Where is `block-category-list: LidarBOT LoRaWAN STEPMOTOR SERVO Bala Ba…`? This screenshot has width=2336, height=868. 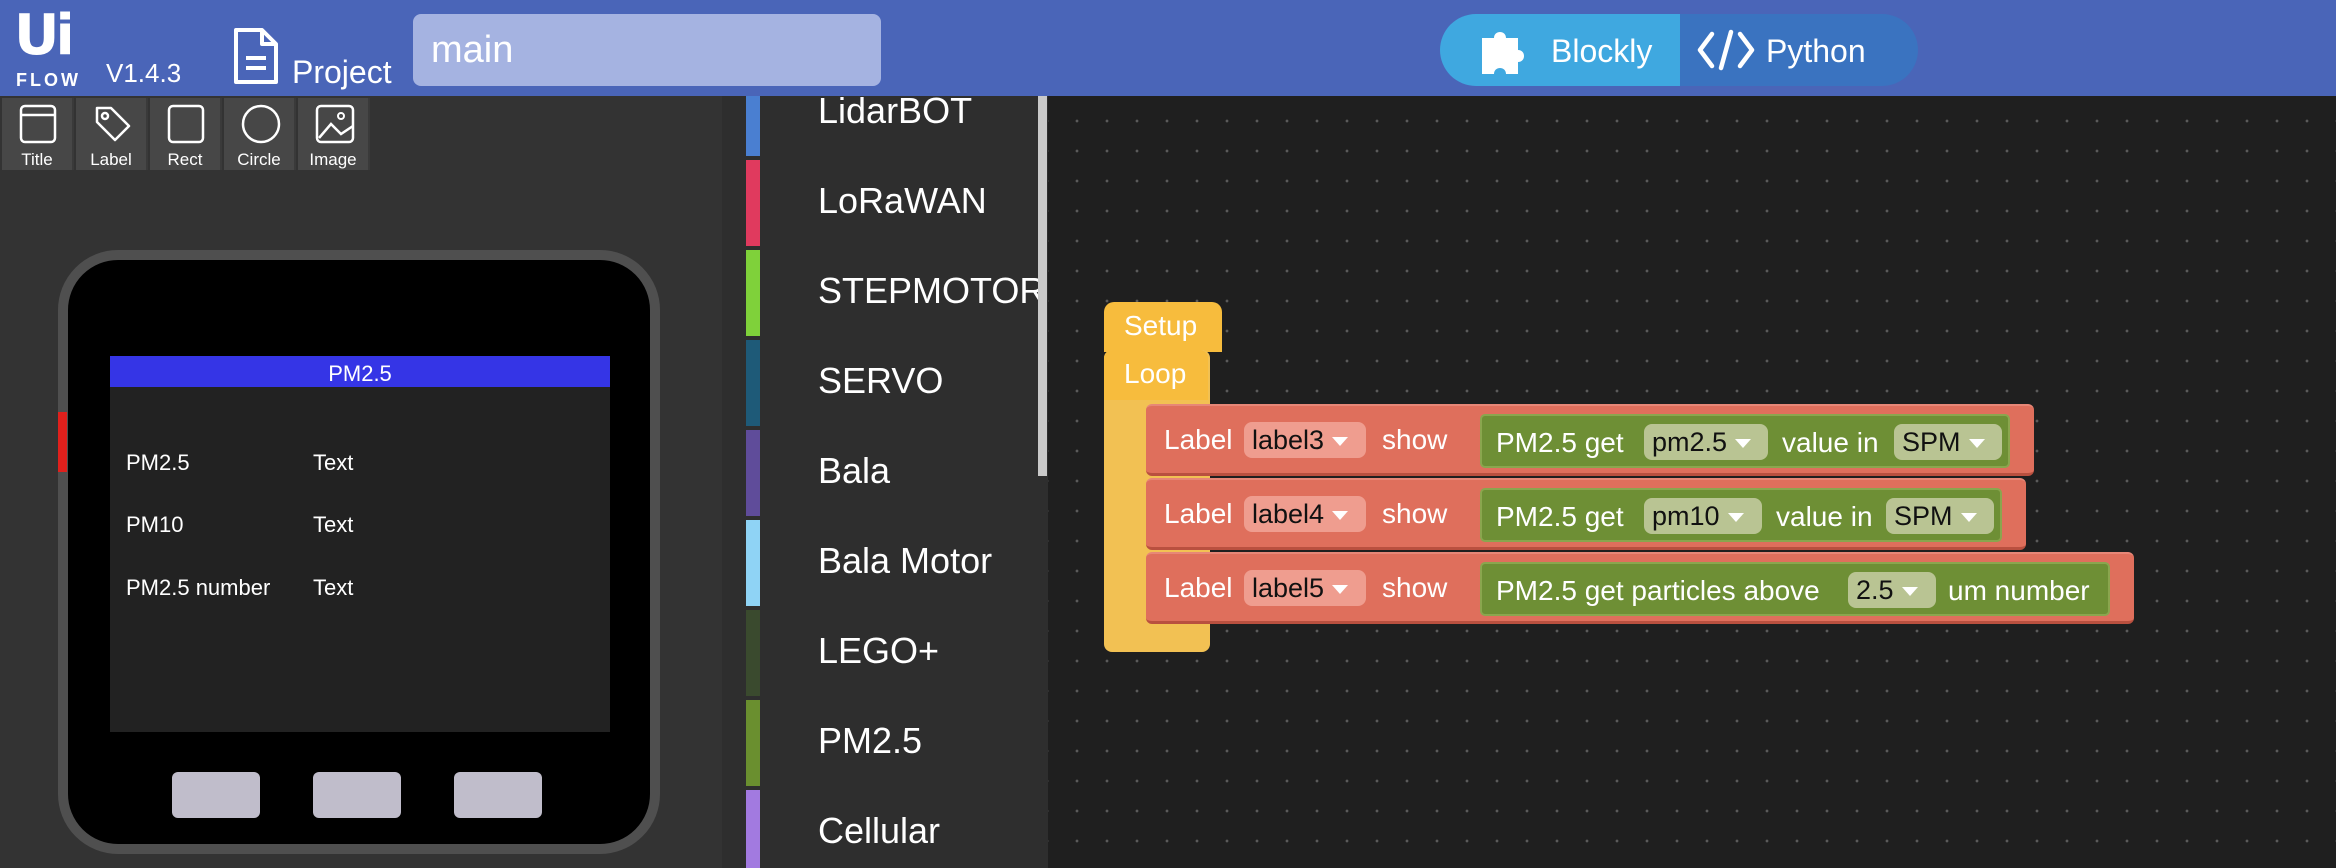
block-category-list: LidarBOT LoRaWAN STEPMOTOR SERVO Bala Ba… is located at coordinates (885, 482).